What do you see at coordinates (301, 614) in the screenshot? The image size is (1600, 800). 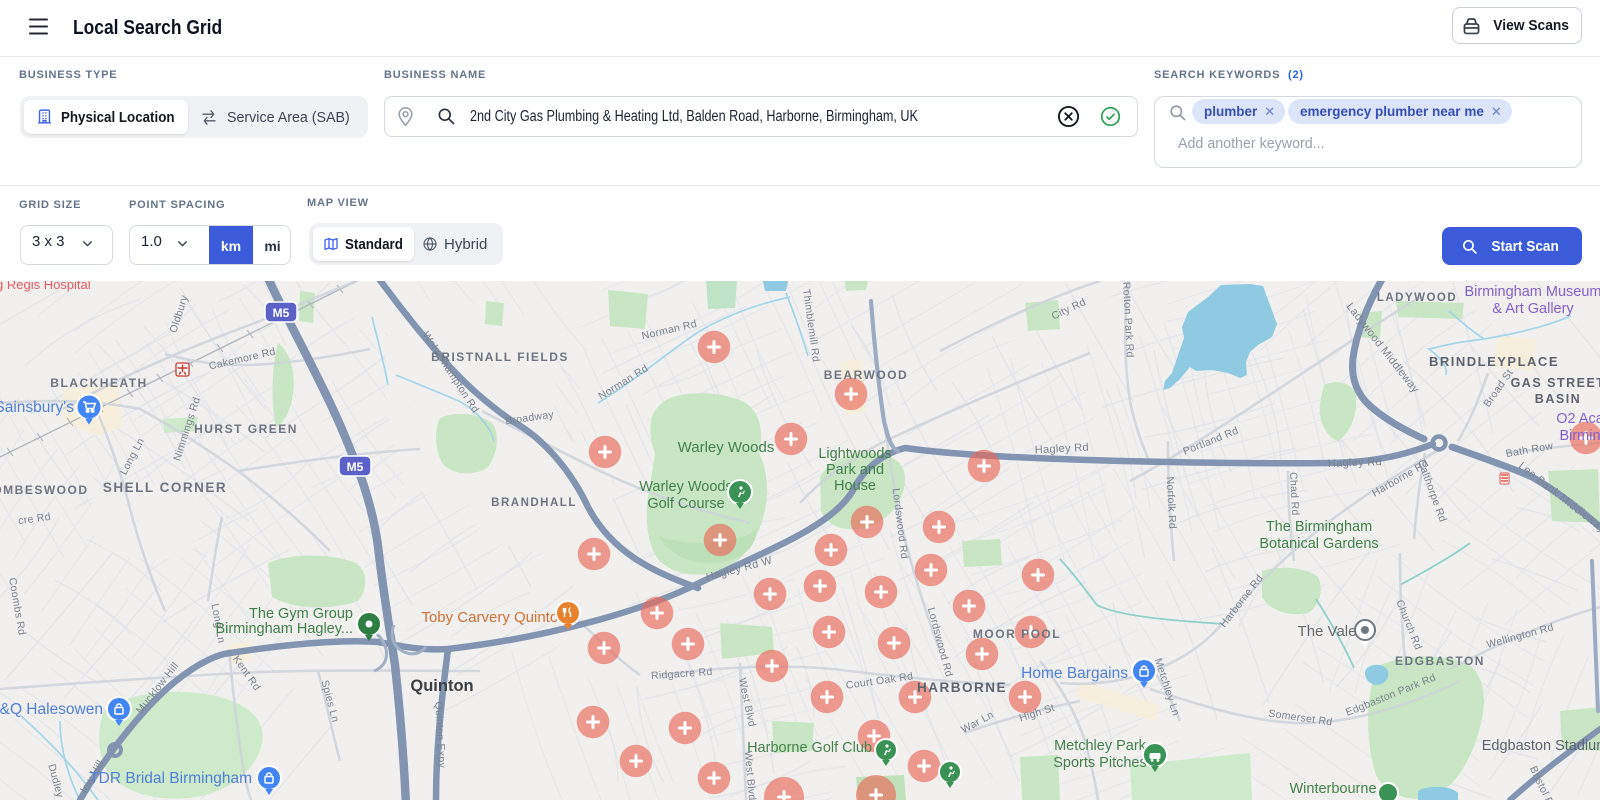 I see `svg-text: The Gym Group` at bounding box center [301, 614].